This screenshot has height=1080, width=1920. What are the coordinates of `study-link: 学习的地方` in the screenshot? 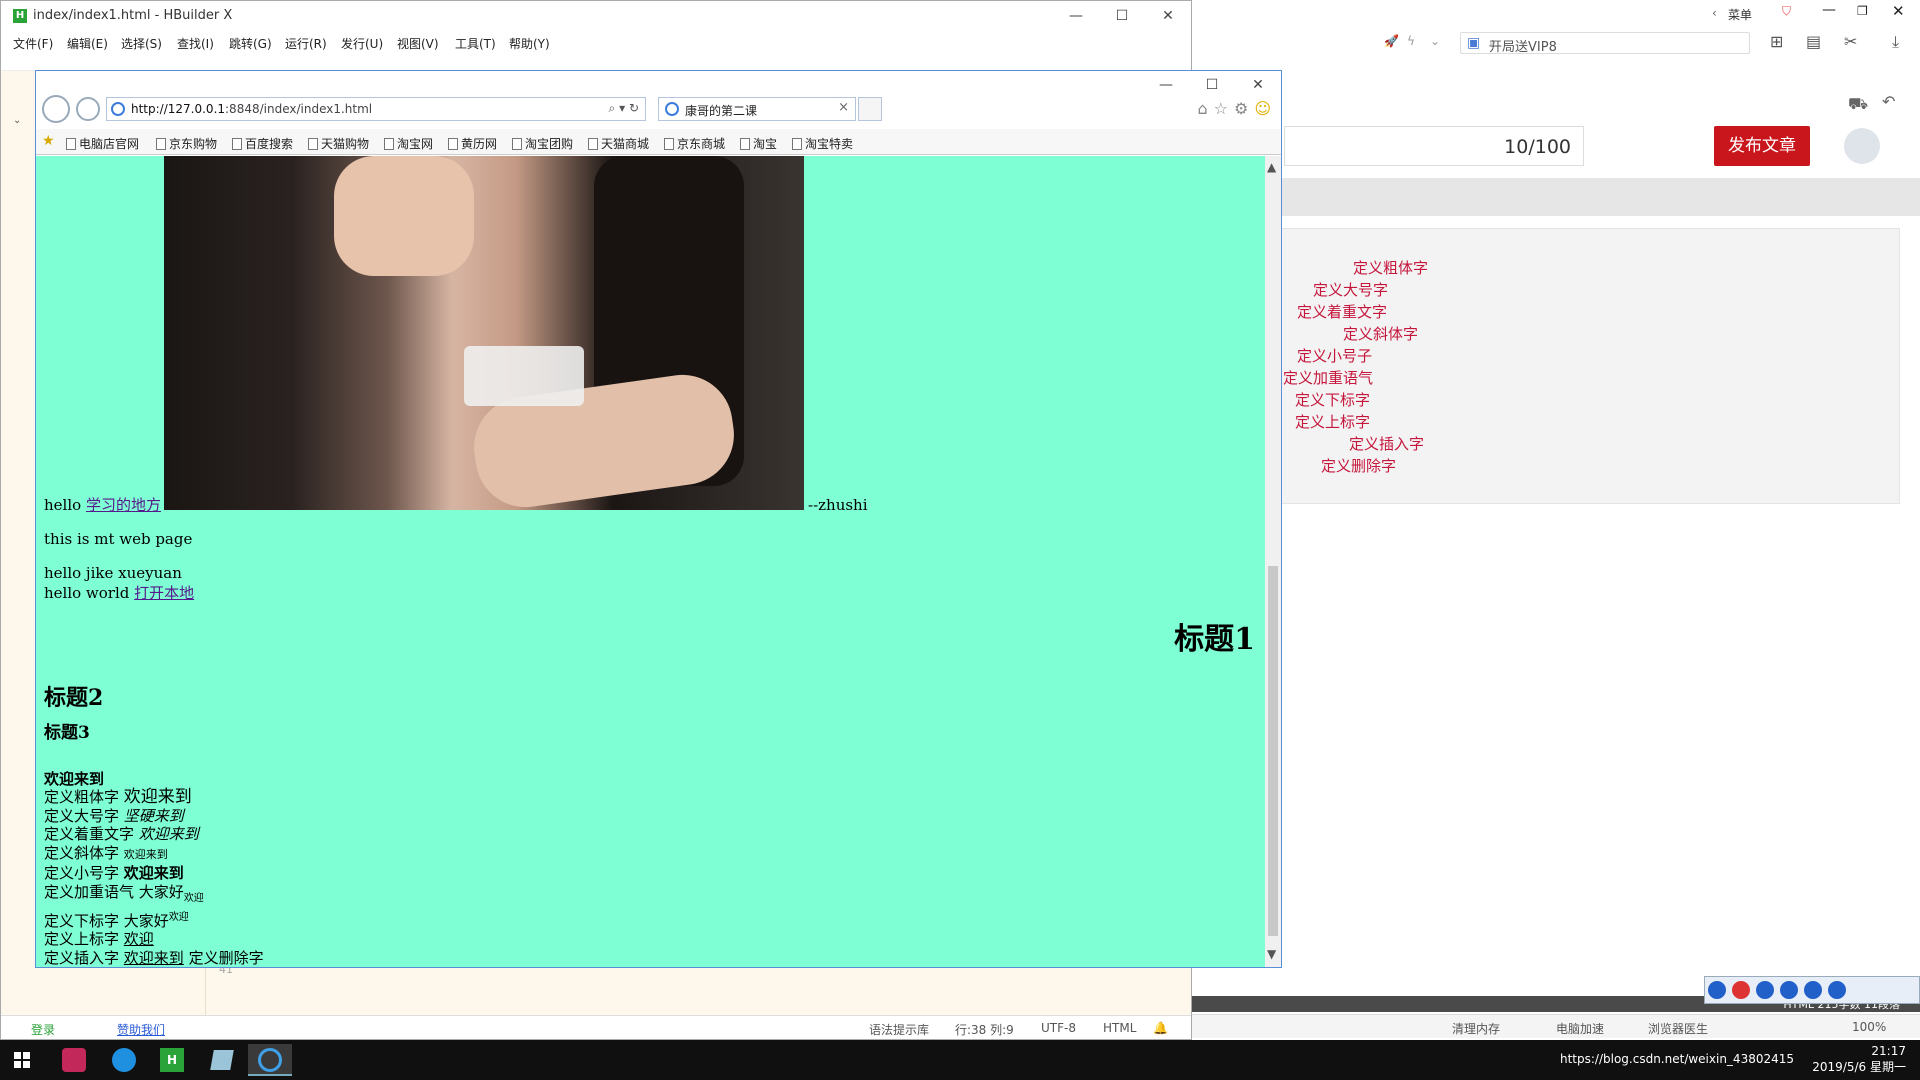 It's located at (123, 505).